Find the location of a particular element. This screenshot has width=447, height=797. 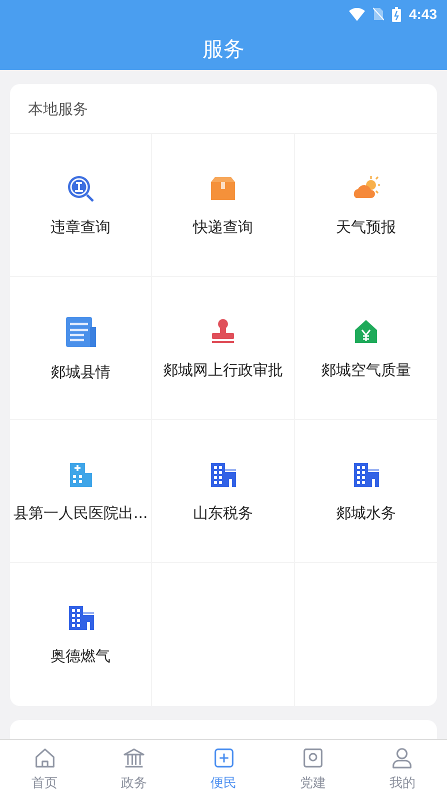

service-tile: 郯城网上行政审批 is located at coordinates (223, 348).